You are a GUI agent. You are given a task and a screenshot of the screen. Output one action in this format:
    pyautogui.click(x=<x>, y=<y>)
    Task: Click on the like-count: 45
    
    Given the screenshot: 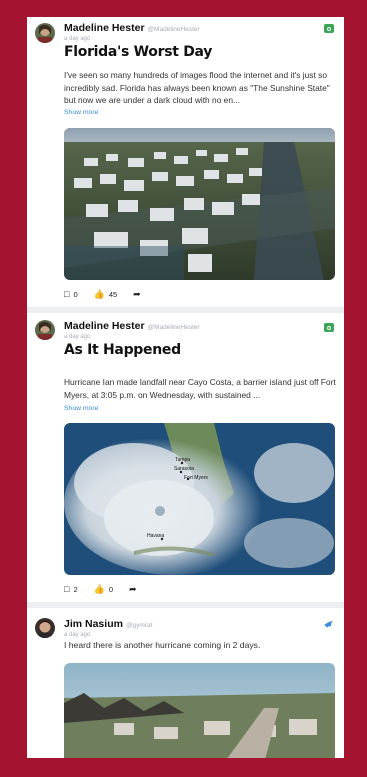 What is the action you would take?
    pyautogui.click(x=113, y=294)
    